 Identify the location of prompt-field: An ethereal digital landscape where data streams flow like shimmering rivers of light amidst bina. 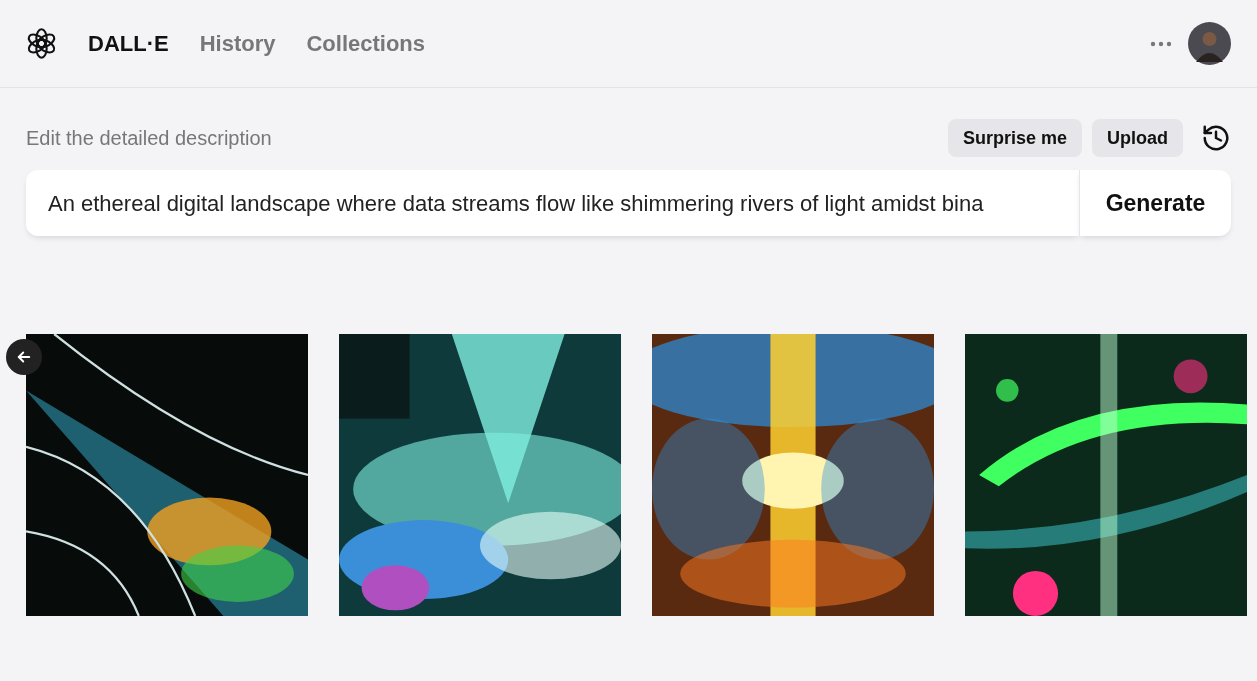
(552, 203).